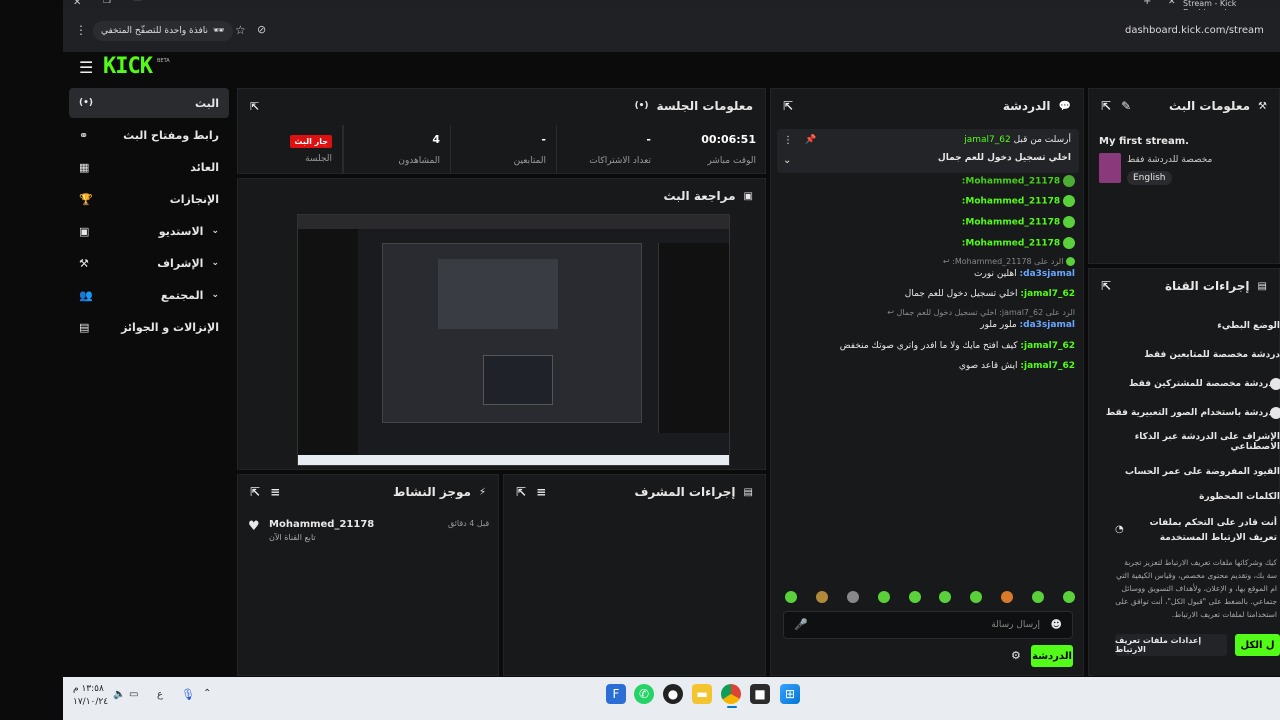 This screenshot has height=720, width=1280. I want to click on obs-icon: ●, so click(673, 694).